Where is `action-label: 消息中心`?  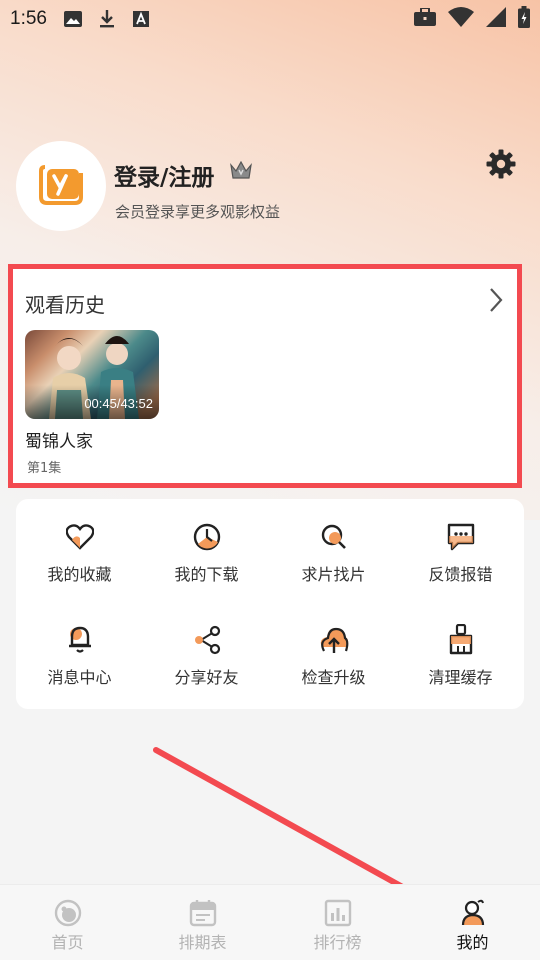 action-label: 消息中心 is located at coordinates (79, 677).